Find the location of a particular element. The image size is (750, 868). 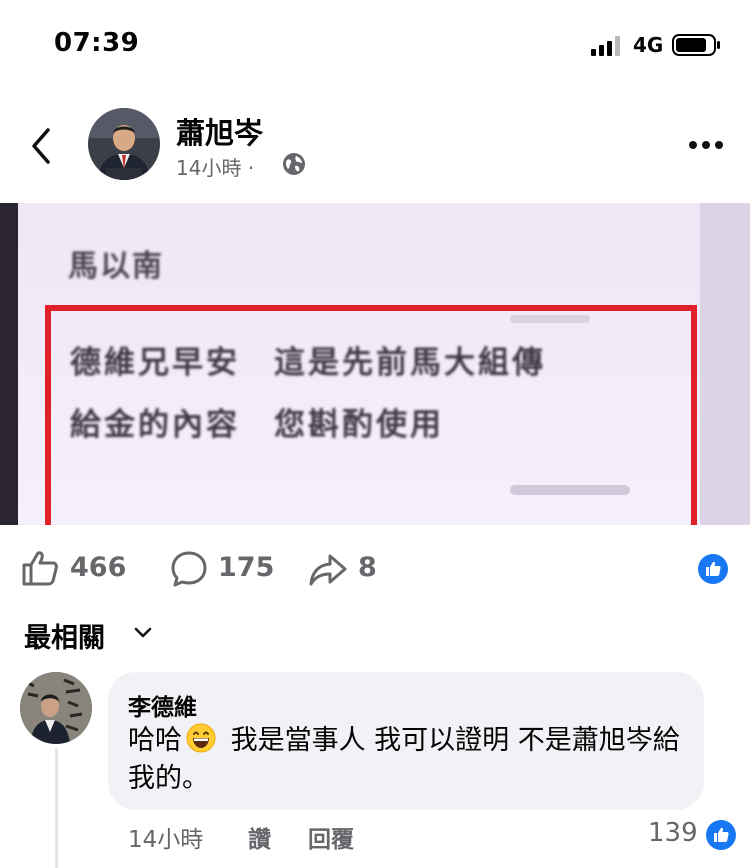

battery-icon is located at coordinates (696, 45).